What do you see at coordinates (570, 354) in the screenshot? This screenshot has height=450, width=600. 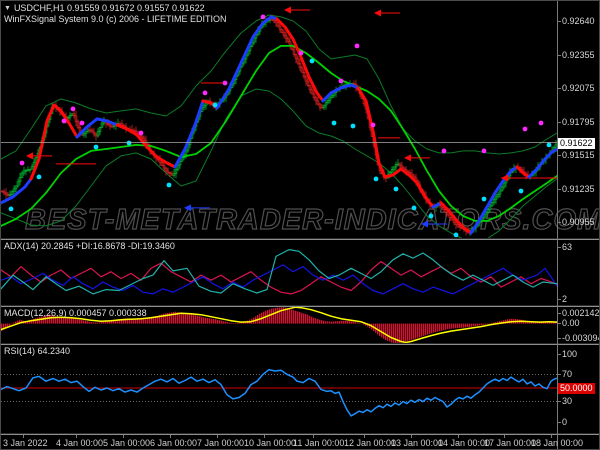 I see `rsi-axis-label: 100` at bounding box center [570, 354].